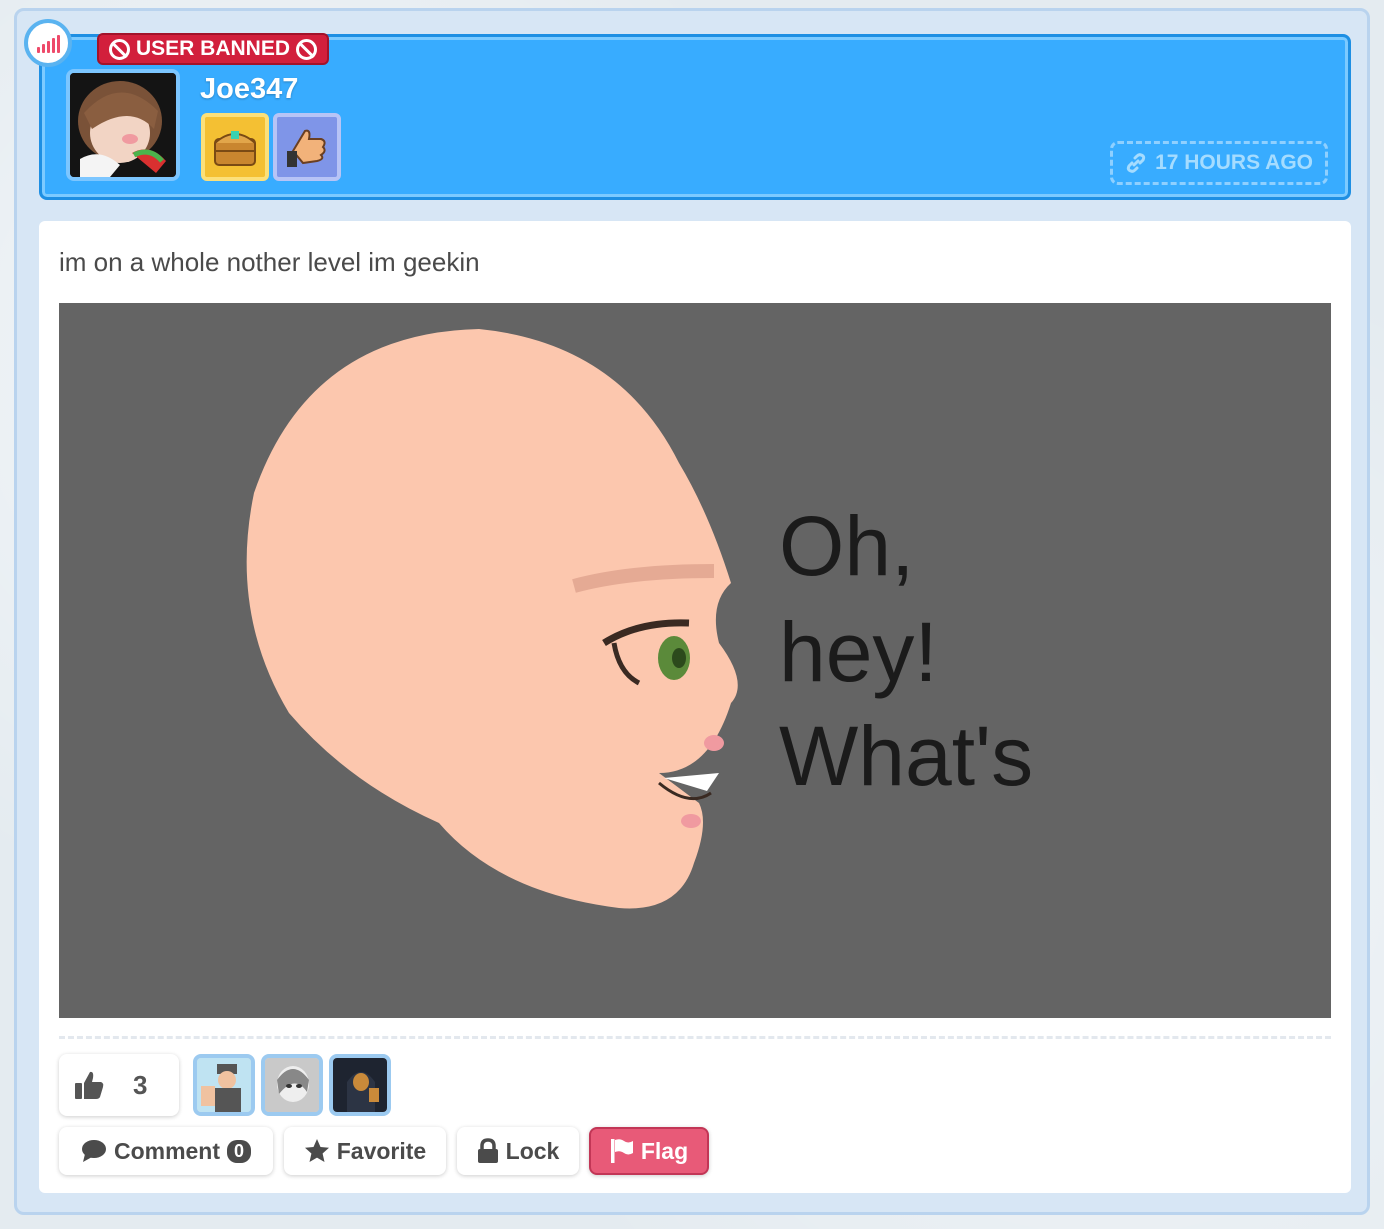 The width and height of the screenshot is (1384, 1229). Describe the element at coordinates (316, 1150) in the screenshot. I see `star-icon` at that location.